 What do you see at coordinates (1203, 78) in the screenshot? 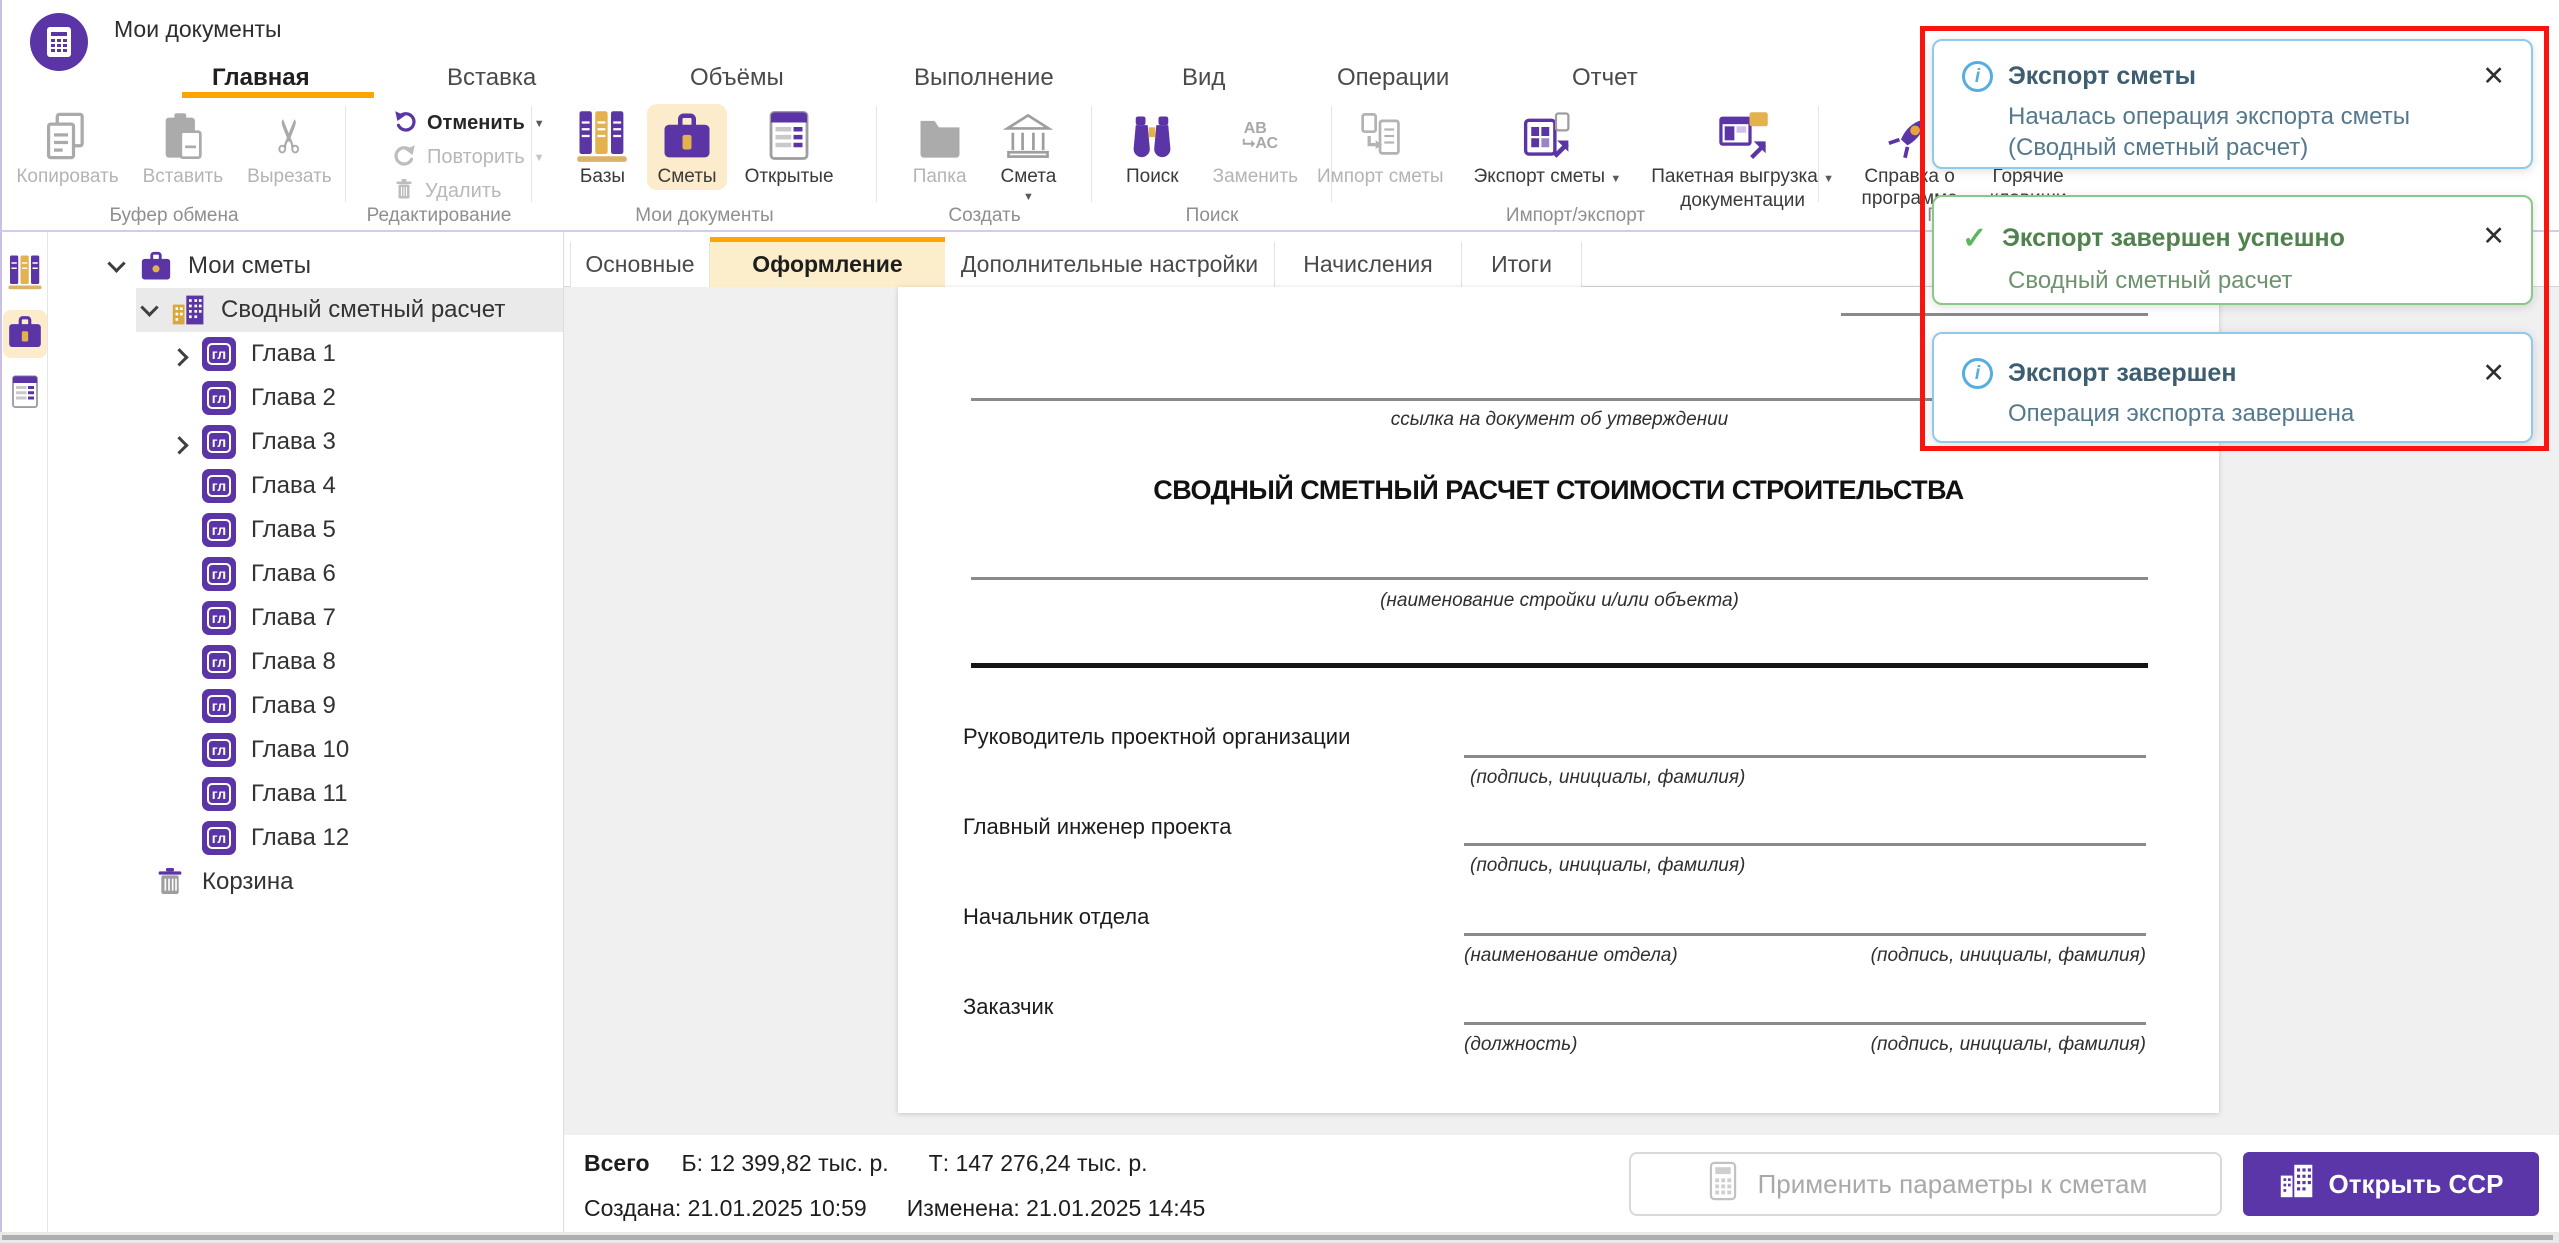
I see `ribbon-tab-vid: Вид` at bounding box center [1203, 78].